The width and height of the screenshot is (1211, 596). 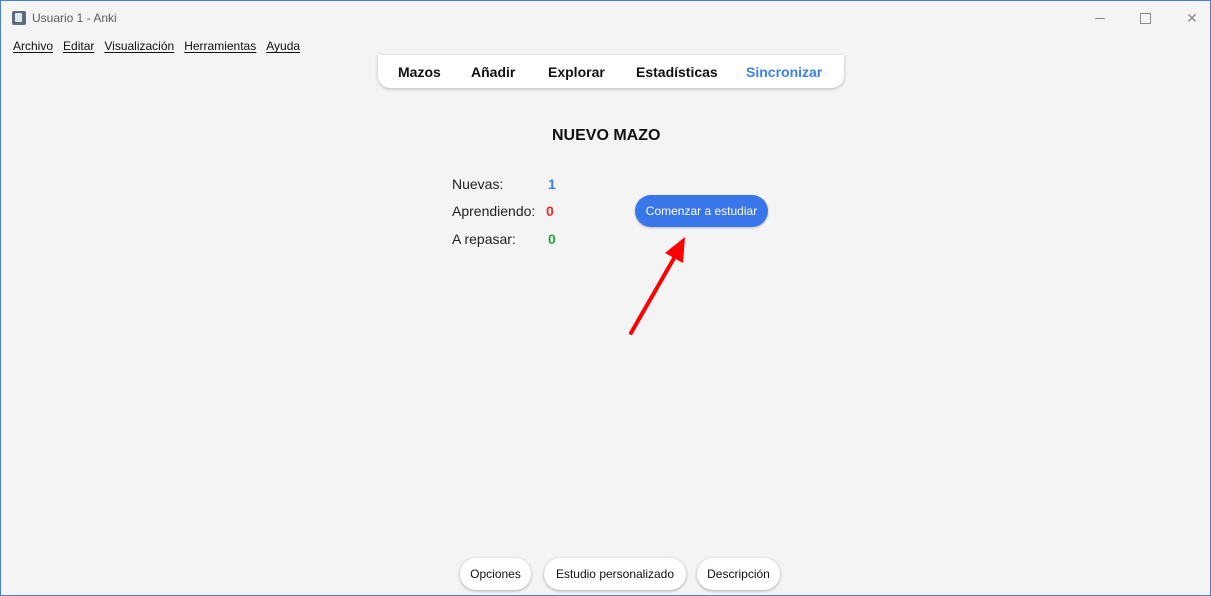 I want to click on maximize-icon, so click(x=1145, y=18).